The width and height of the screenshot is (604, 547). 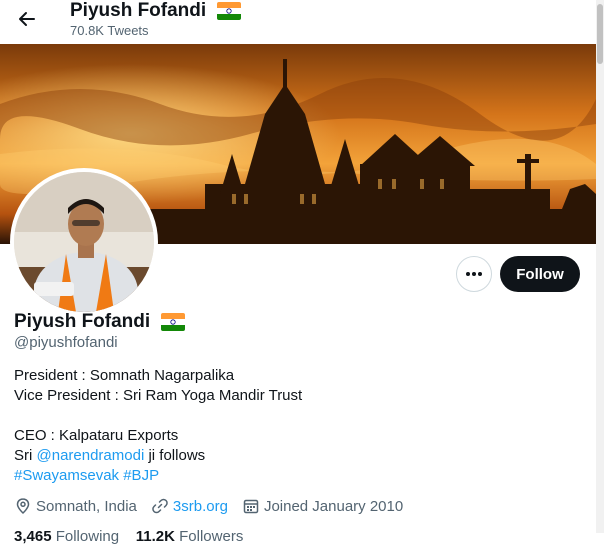 I want to click on scrollbar-thumb, so click(x=600, y=34).